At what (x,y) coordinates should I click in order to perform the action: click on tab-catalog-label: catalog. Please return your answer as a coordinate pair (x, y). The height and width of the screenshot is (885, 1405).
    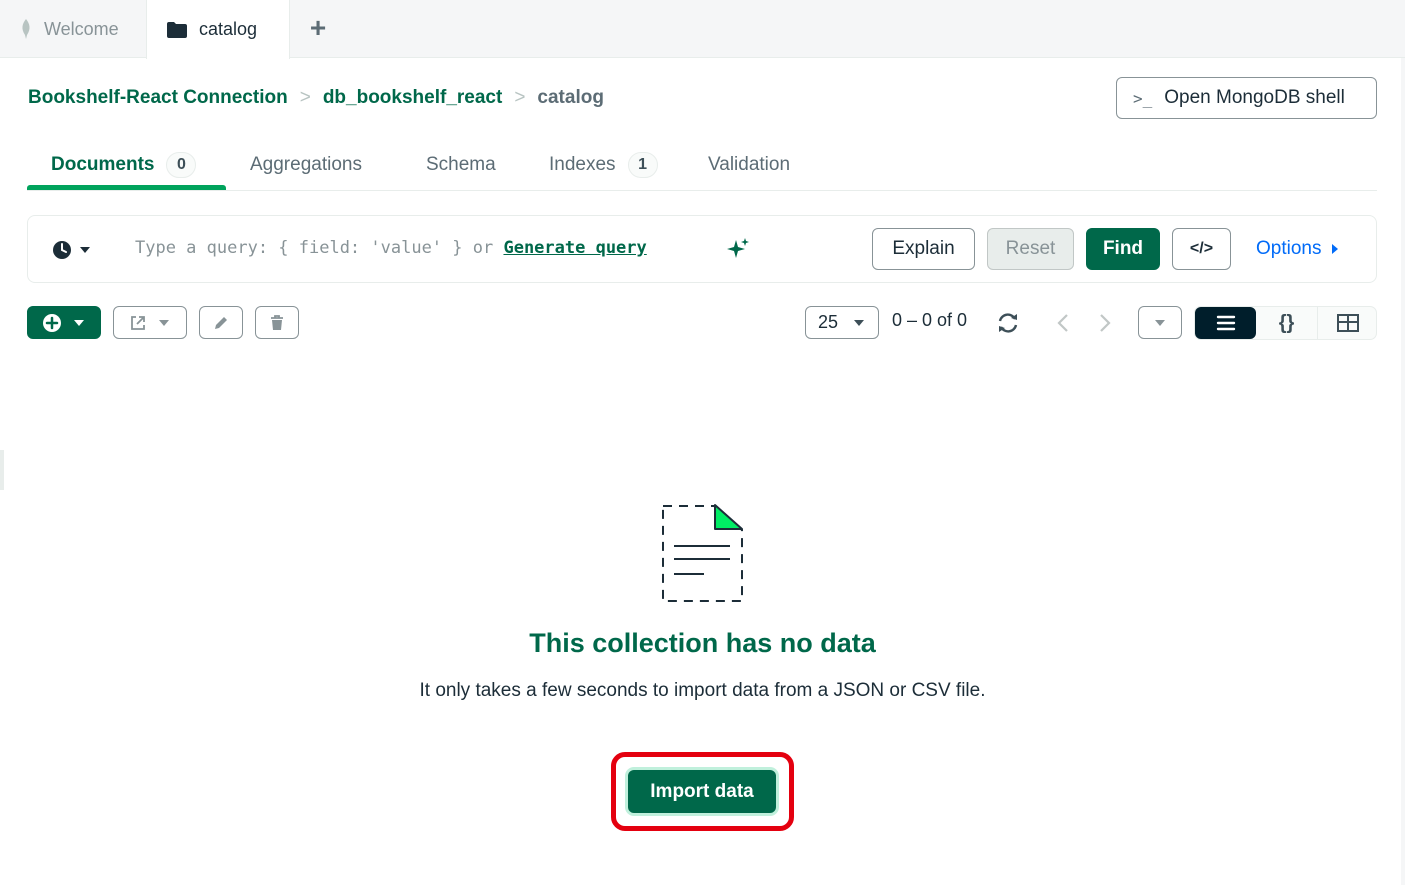
    Looking at the image, I should click on (228, 29).